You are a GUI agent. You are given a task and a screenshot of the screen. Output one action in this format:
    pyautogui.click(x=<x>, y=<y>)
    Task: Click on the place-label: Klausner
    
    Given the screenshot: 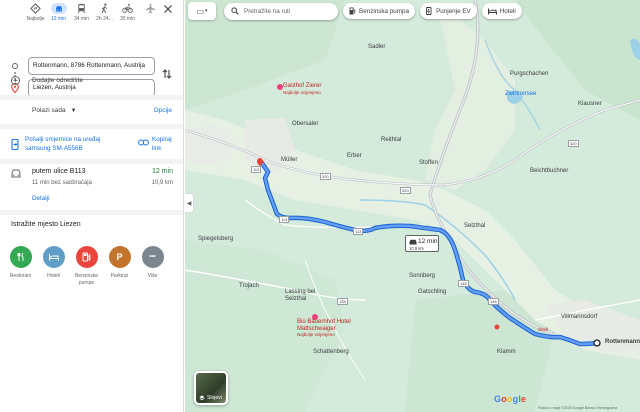 What is the action you would take?
    pyautogui.click(x=590, y=104)
    